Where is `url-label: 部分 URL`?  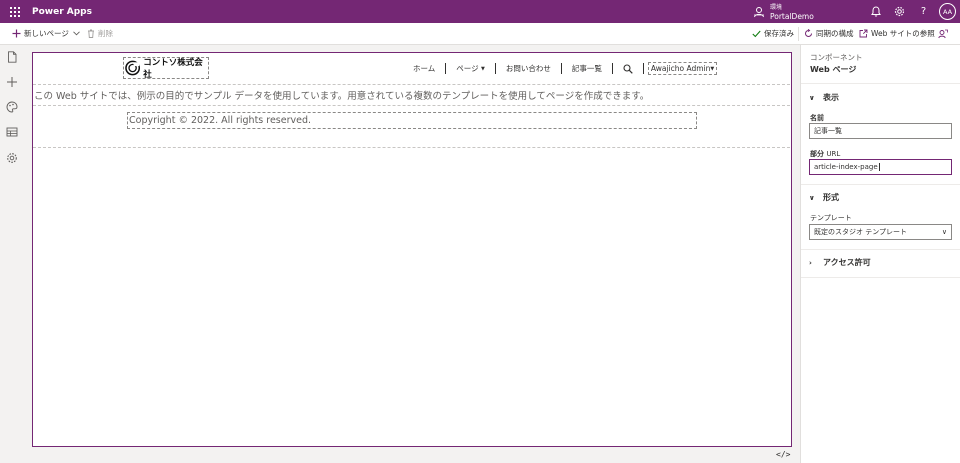
url-label: 部分 URL is located at coordinates (825, 154).